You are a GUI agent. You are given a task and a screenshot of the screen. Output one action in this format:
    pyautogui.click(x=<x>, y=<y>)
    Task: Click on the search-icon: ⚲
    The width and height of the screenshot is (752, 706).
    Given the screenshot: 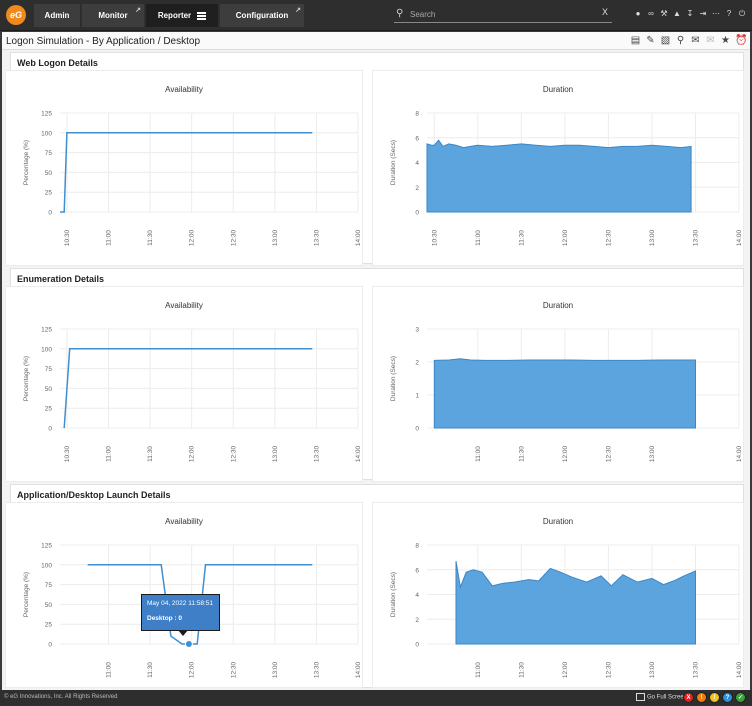 What is the action you would take?
    pyautogui.click(x=399, y=13)
    